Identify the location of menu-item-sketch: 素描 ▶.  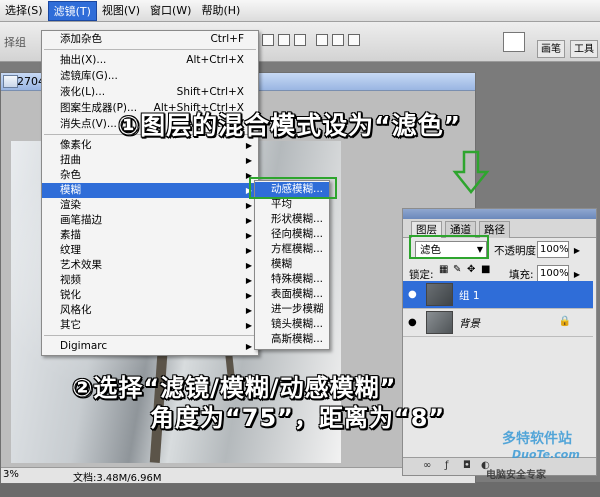
(150, 235).